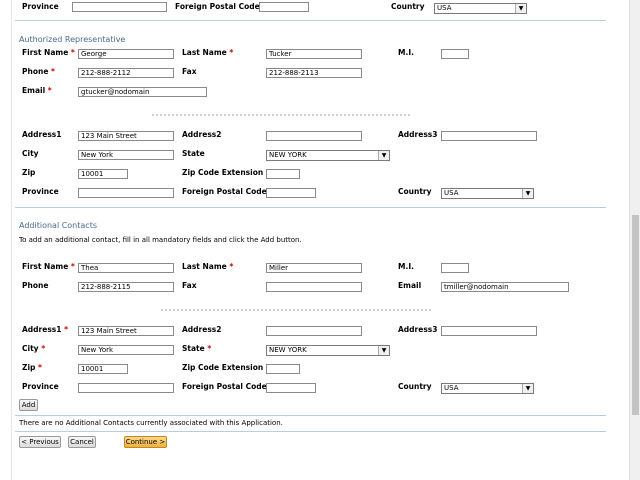 Image resolution: width=640 pixels, height=480 pixels. I want to click on add-foreign-postal-code-input, so click(291, 388).